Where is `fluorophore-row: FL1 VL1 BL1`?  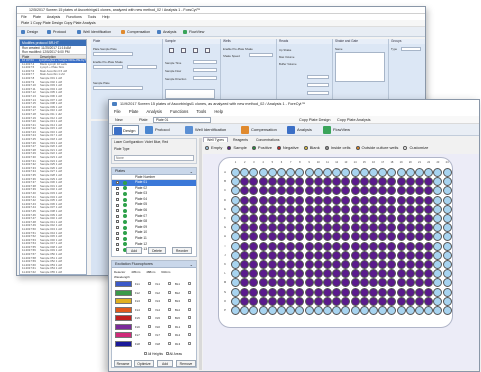
fluorophore-row: FL1 VL1 BL1 is located at coordinates (154, 284).